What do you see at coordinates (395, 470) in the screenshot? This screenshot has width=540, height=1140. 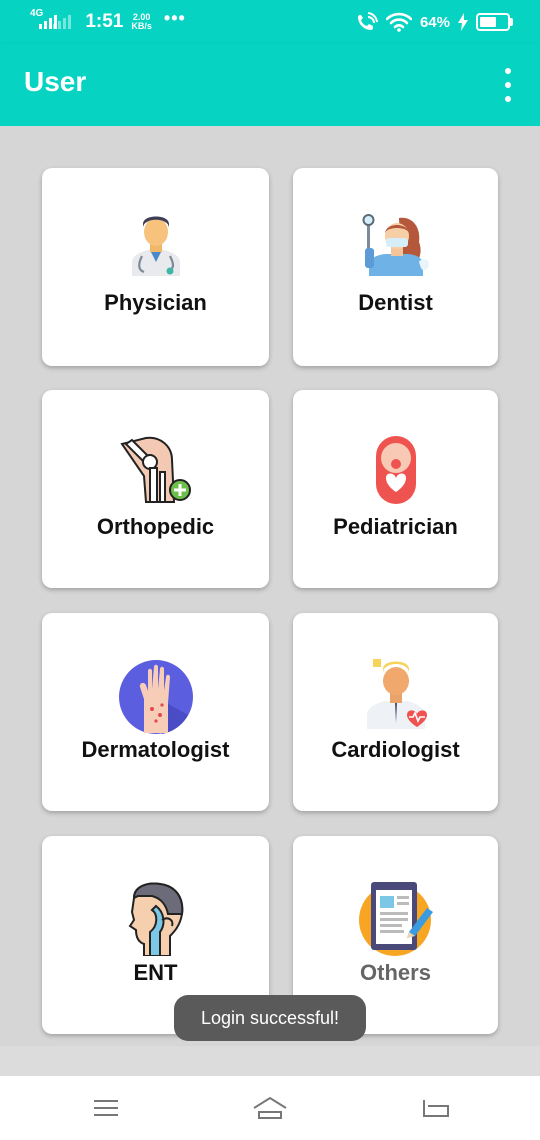 I see `pediatrician-icon` at bounding box center [395, 470].